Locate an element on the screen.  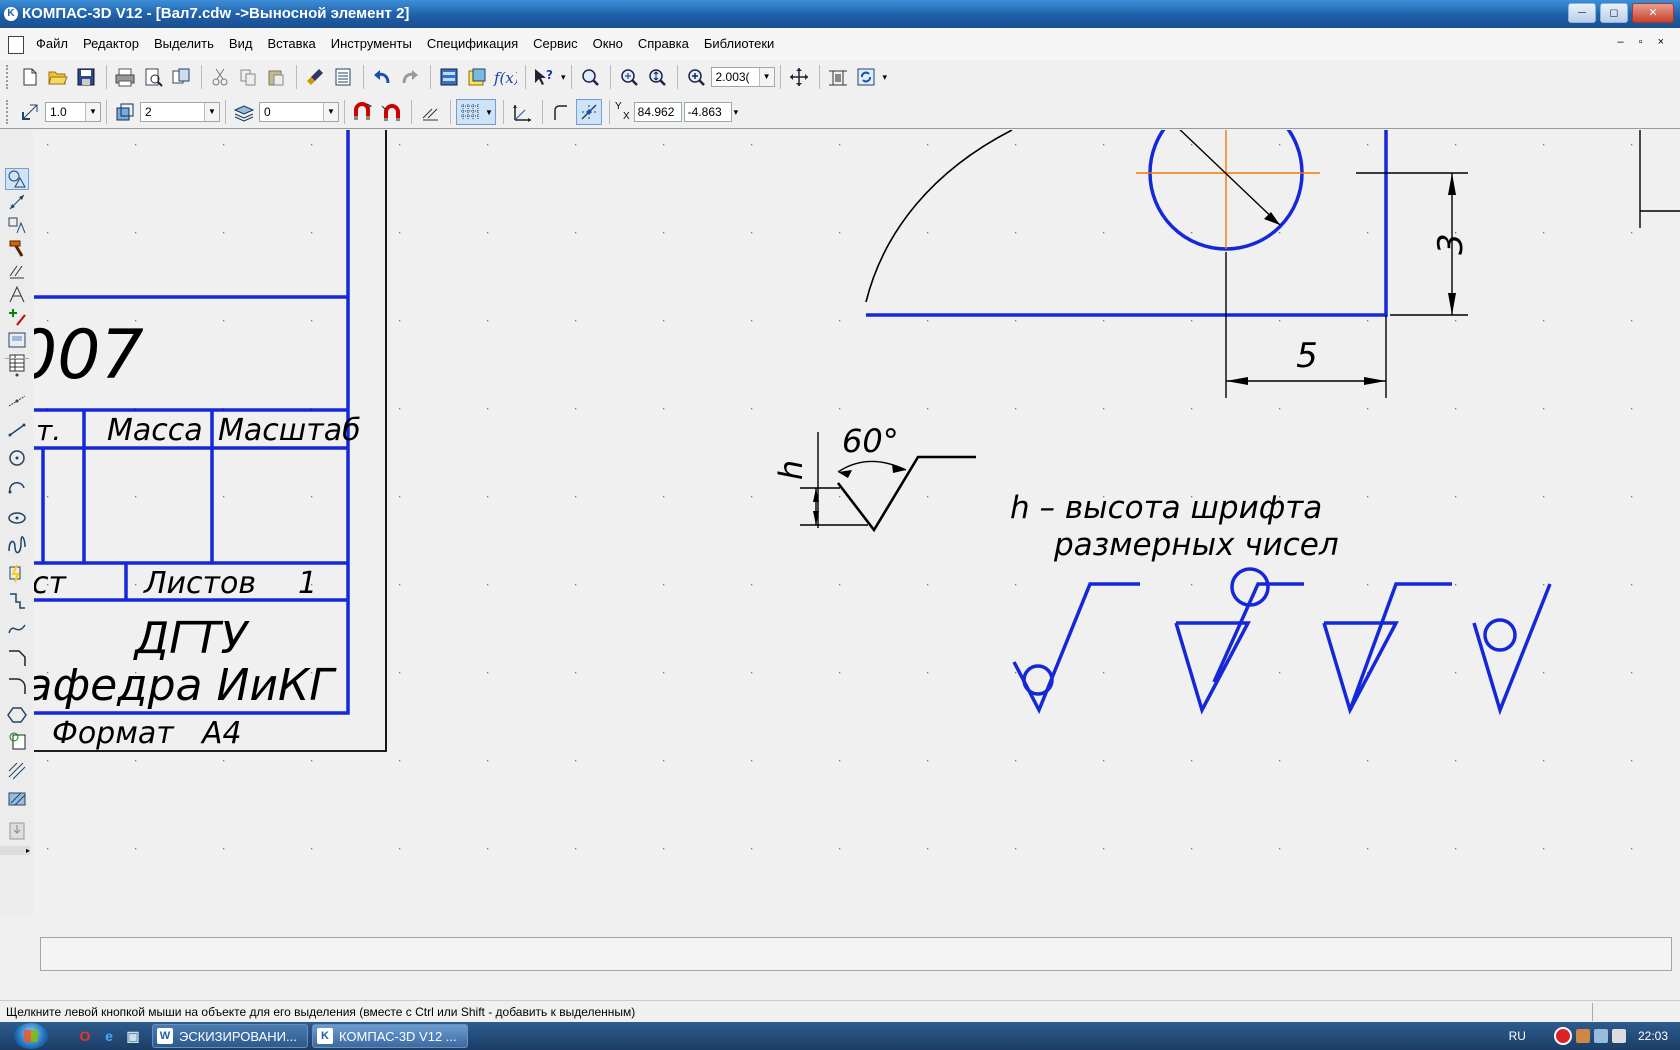
hatch-tool-button is located at coordinates (17, 771).